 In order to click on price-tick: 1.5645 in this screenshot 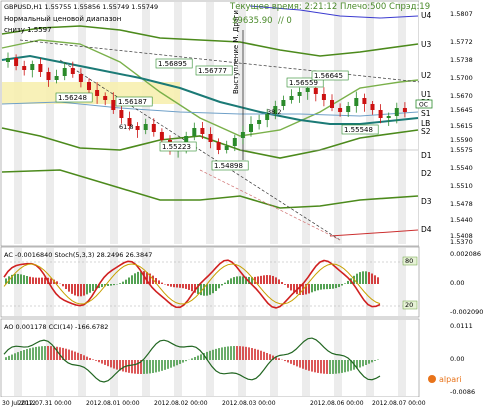, I will do `click(461, 110)`.